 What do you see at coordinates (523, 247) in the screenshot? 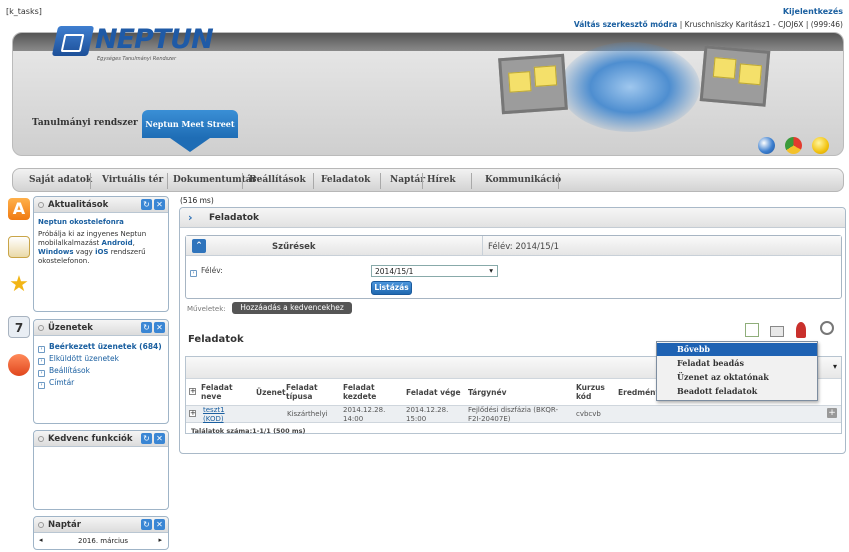
I see `filter-semester-summary: Félév: 2014/15/1` at bounding box center [523, 247].